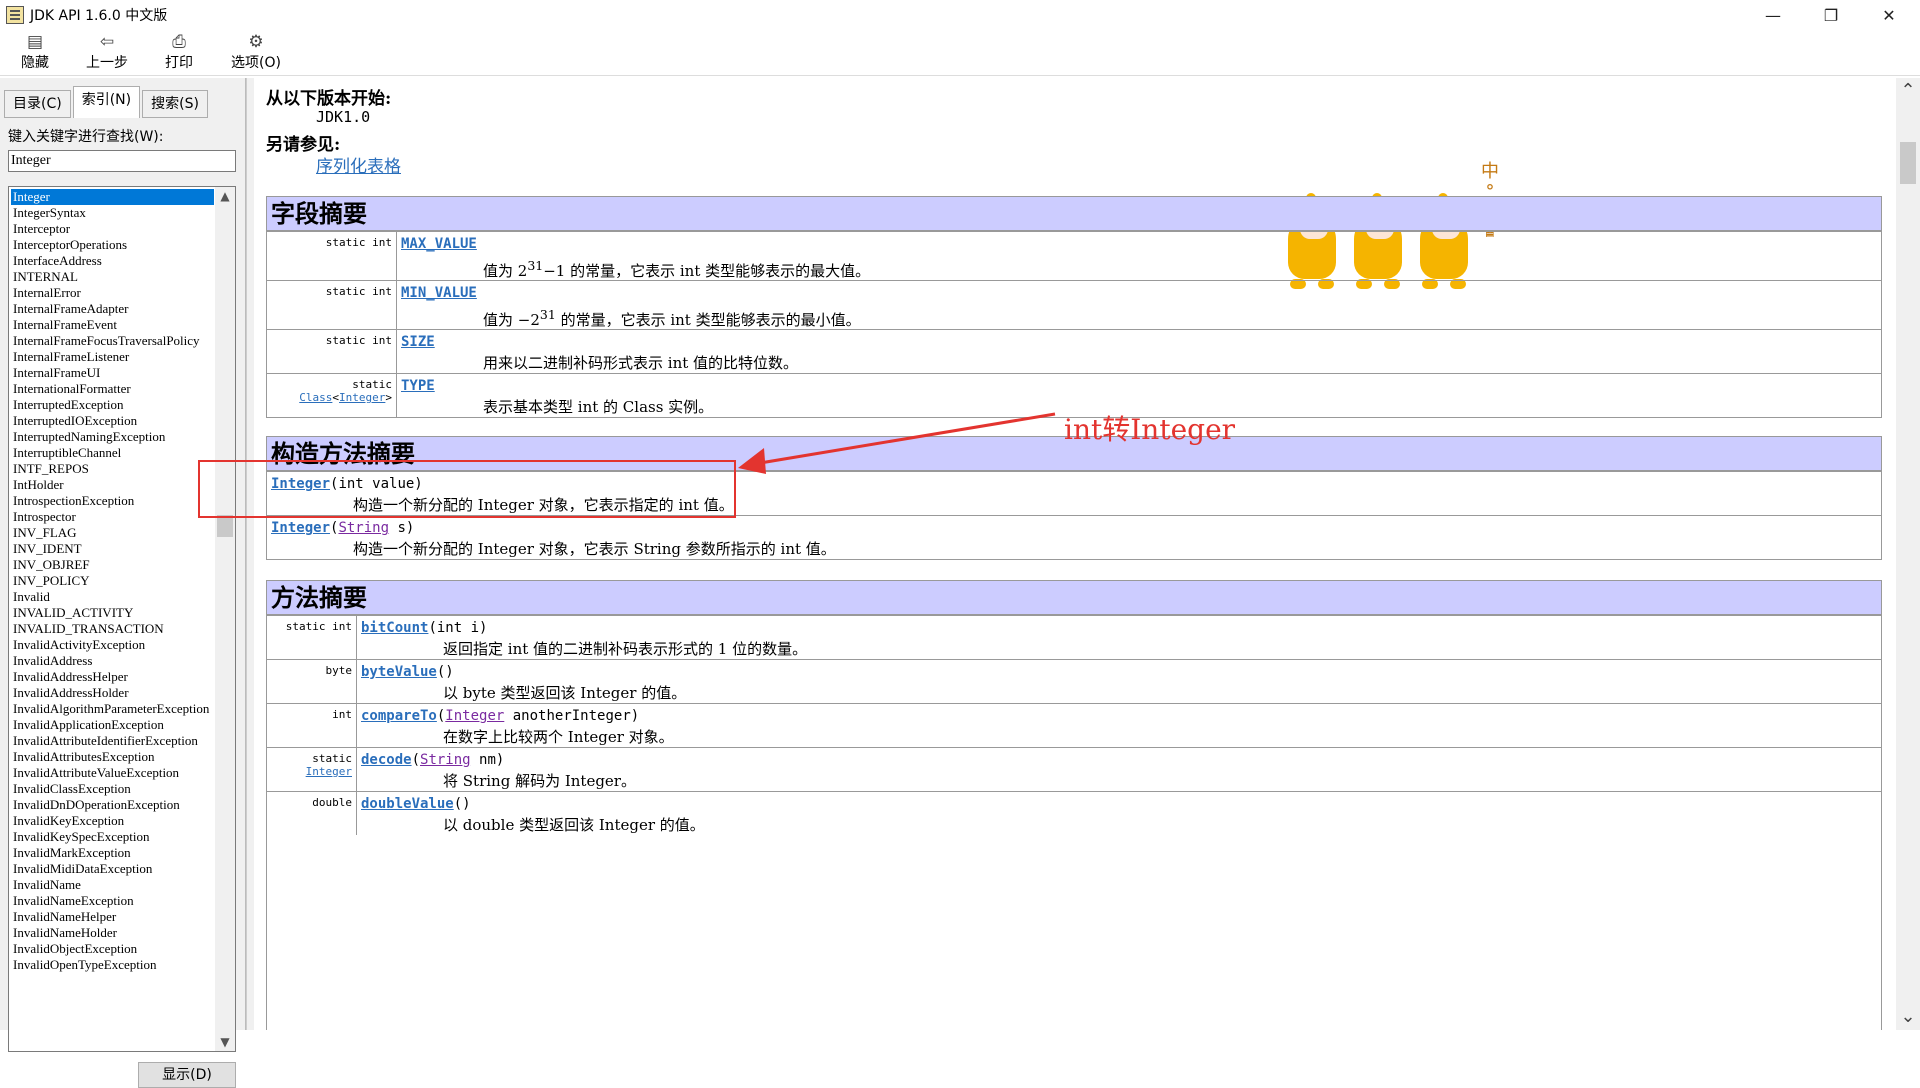 The height and width of the screenshot is (1088, 1920). What do you see at coordinates (225, 526) in the screenshot?
I see `index-scroll-thumb` at bounding box center [225, 526].